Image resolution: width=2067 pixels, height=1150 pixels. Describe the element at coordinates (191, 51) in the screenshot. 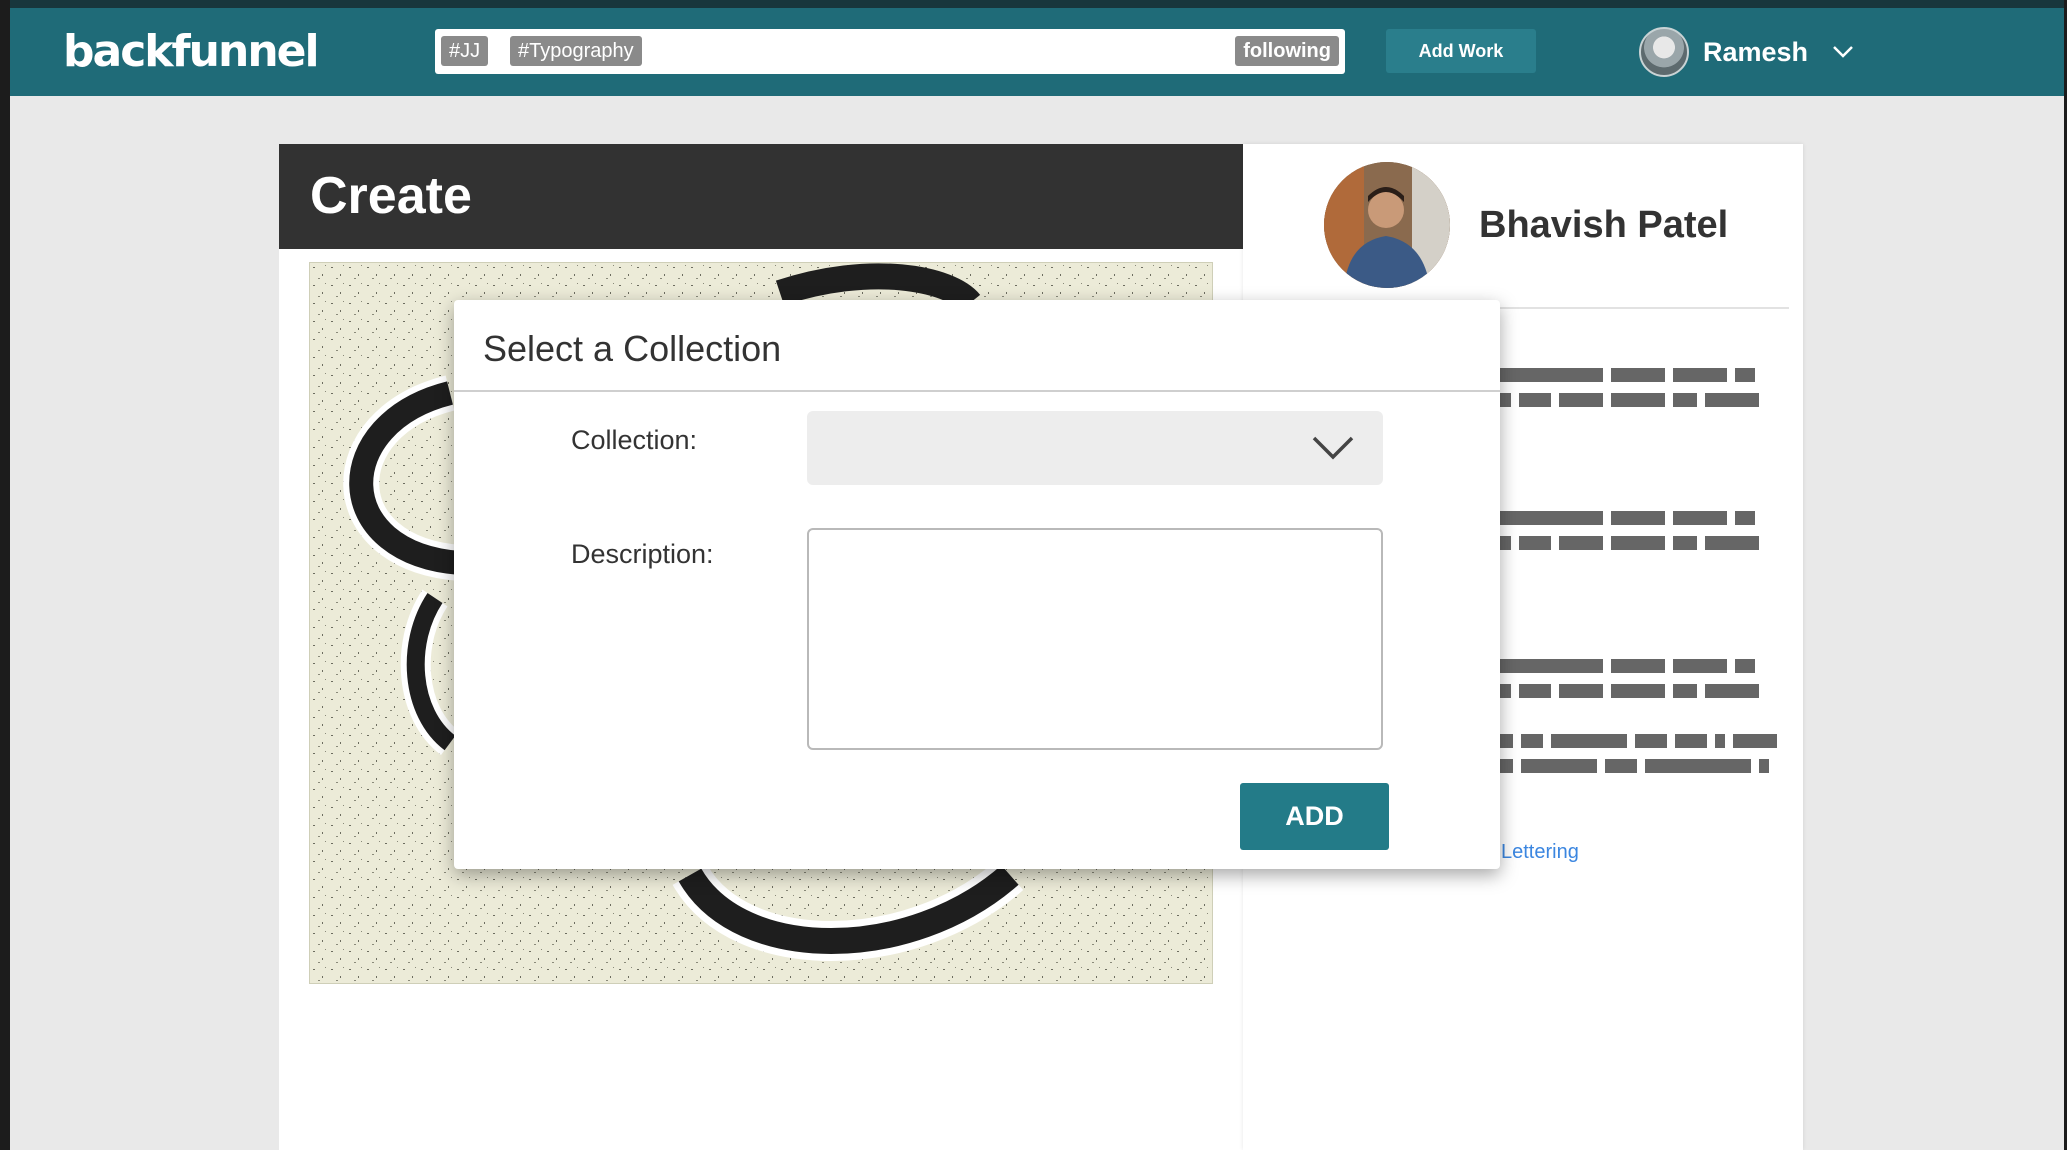

I see `backfunnel-logo: backfunnel` at that location.